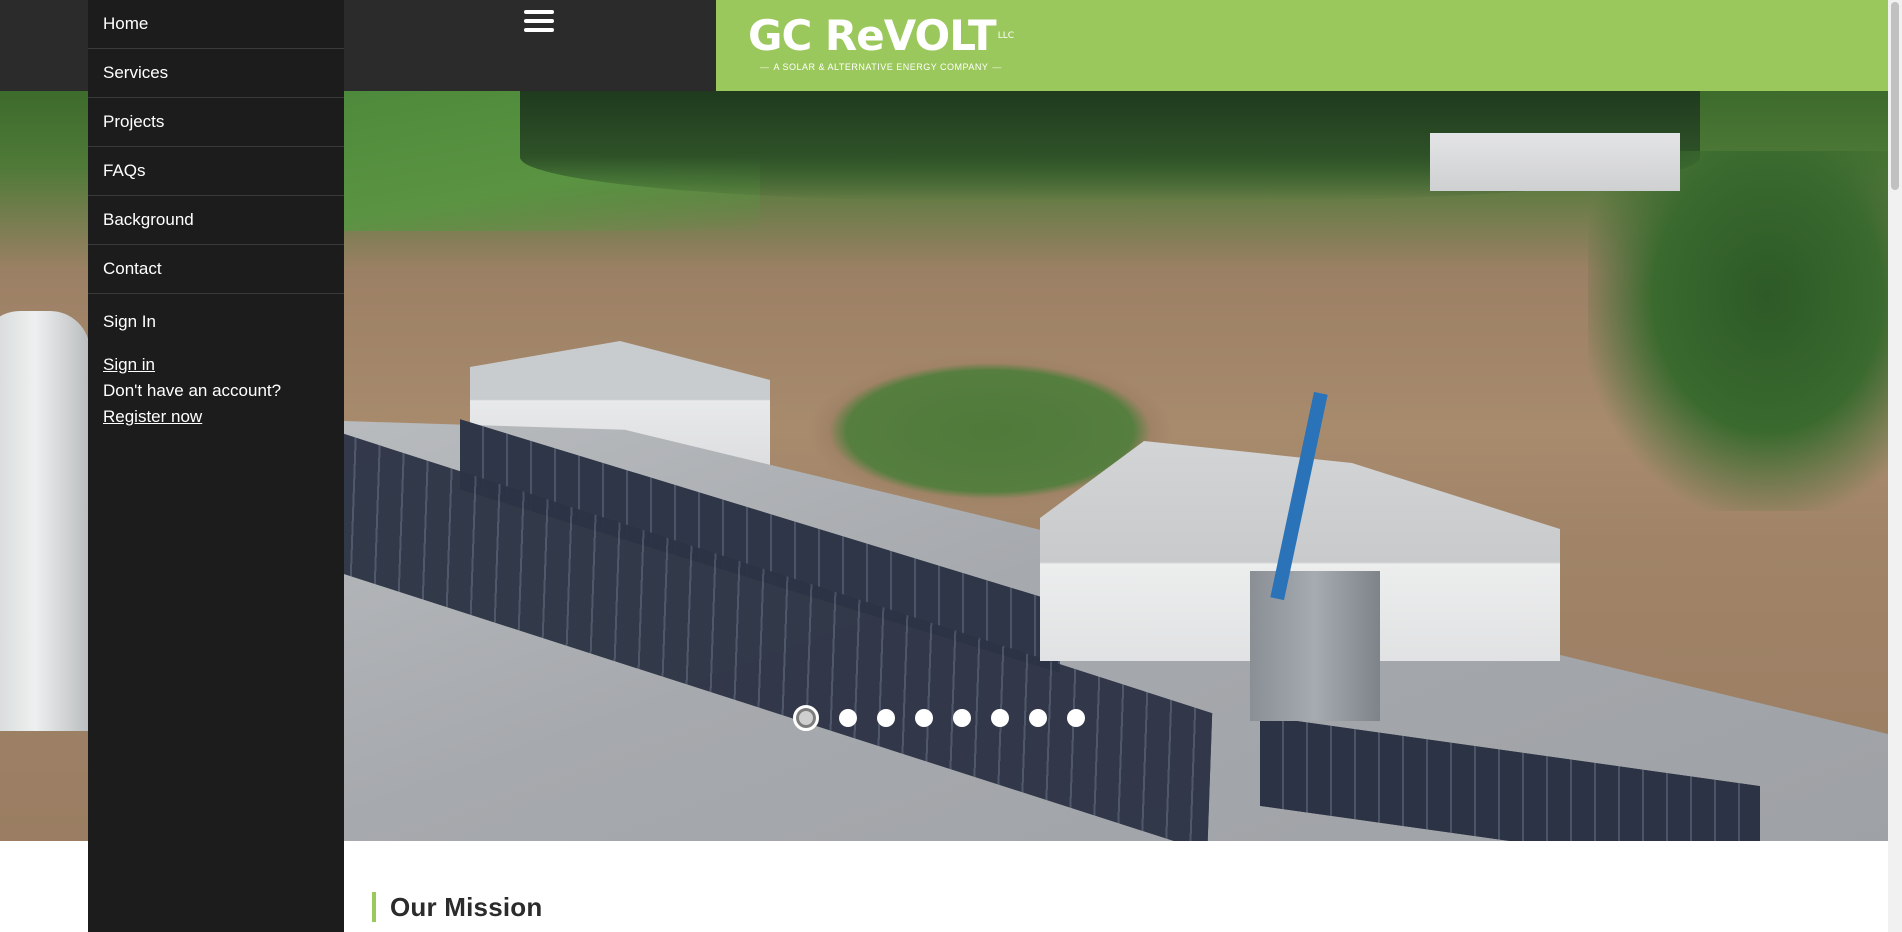  I want to click on menu-item-contact: Contact, so click(216, 269).